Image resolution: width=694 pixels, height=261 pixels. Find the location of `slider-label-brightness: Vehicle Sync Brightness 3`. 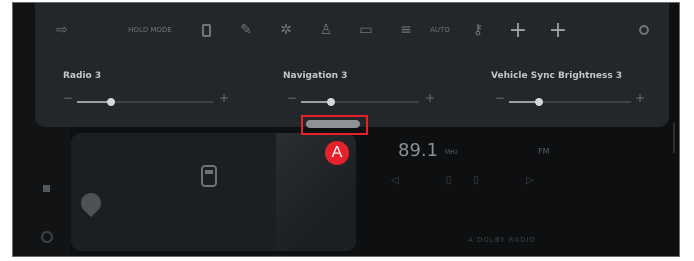

slider-label-brightness: Vehicle Sync Brightness 3 is located at coordinates (557, 76).